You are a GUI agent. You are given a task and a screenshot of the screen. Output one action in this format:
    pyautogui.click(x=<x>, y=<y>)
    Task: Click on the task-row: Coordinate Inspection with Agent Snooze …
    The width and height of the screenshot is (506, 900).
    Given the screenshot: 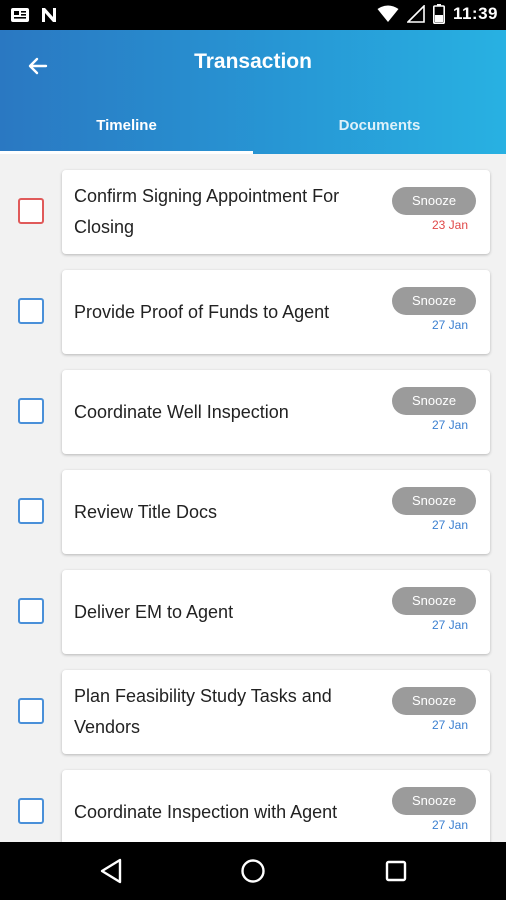 What is the action you would take?
    pyautogui.click(x=253, y=805)
    